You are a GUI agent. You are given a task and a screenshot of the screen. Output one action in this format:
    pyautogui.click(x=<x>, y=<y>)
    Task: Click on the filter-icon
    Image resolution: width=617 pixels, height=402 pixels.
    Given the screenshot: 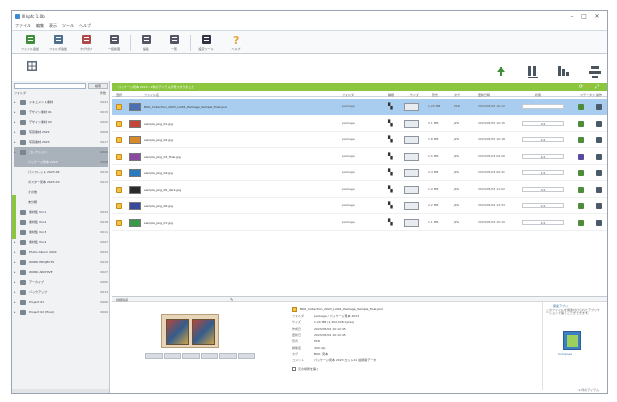 What is the action you would take?
    pyautogui.click(x=595, y=72)
    